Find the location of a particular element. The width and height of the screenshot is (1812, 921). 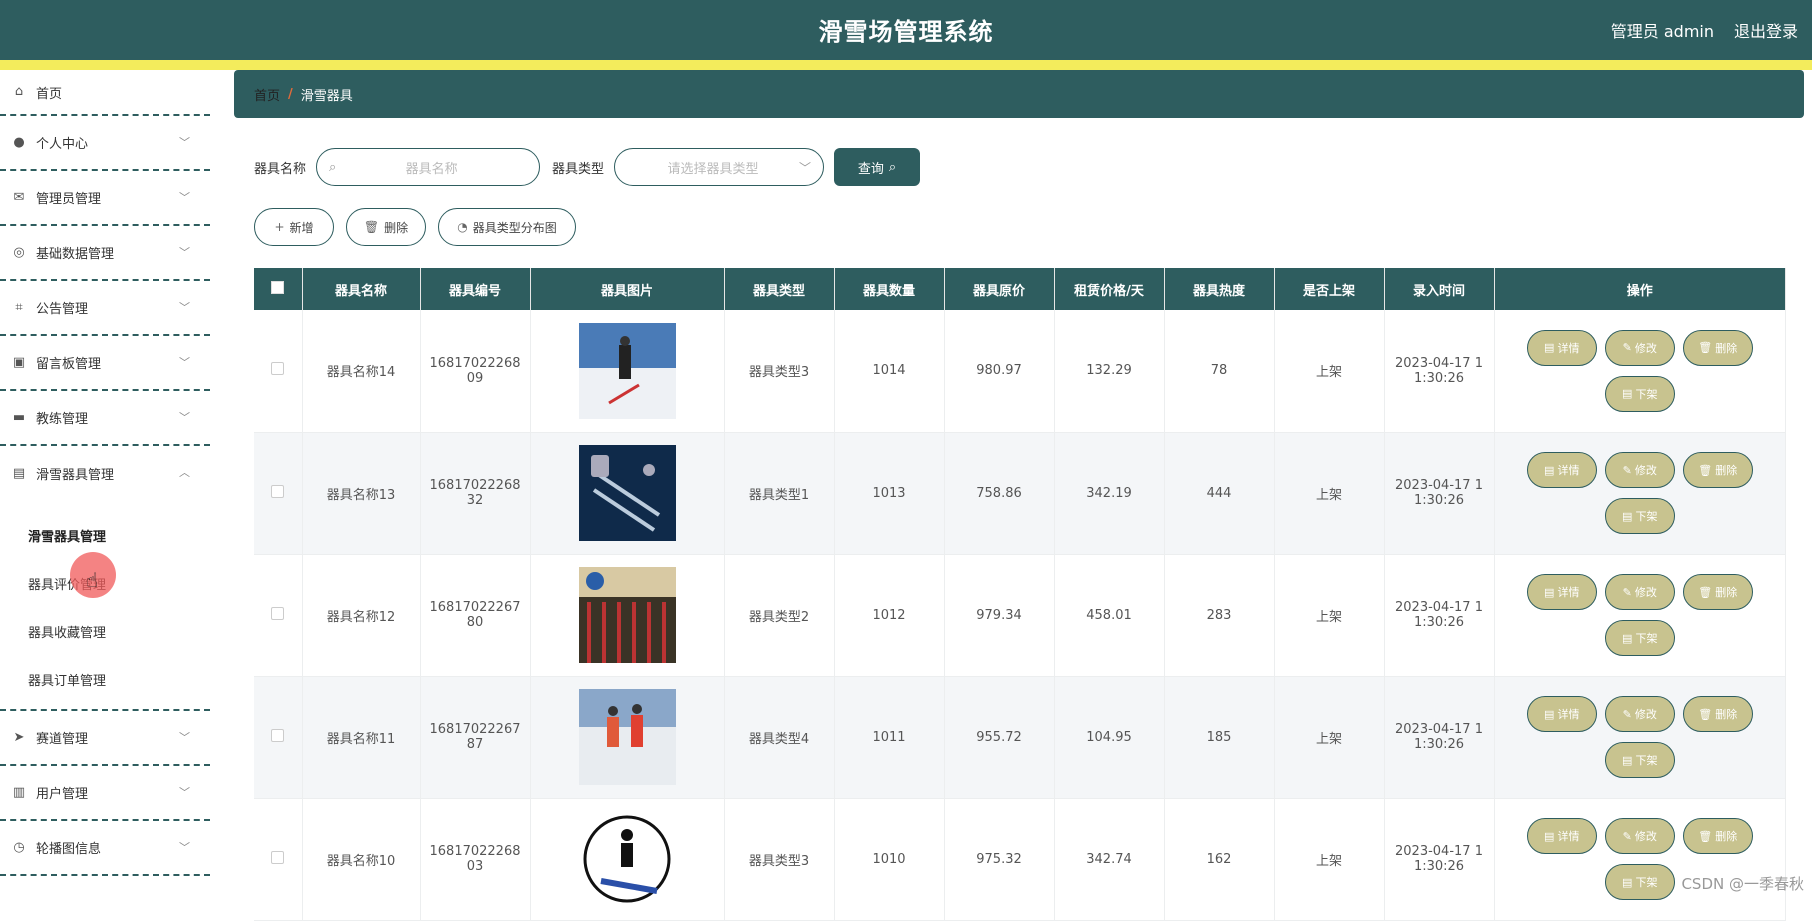

sidebar-item-profile: ● 个人中心 ﹀ is located at coordinates (105, 143).